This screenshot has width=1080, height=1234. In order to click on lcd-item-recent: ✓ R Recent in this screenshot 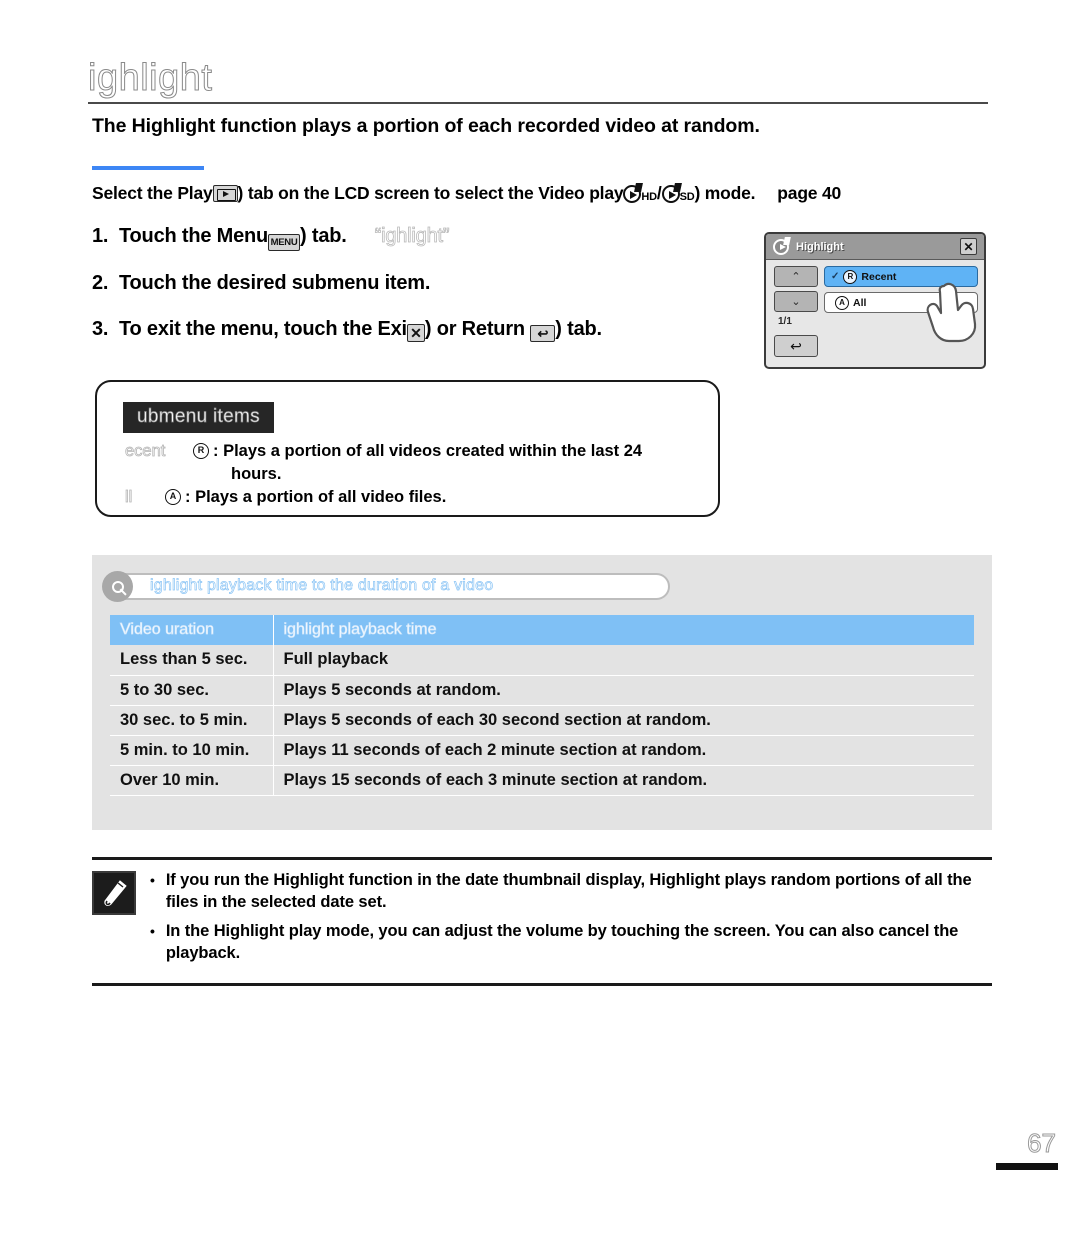, I will do `click(901, 276)`.